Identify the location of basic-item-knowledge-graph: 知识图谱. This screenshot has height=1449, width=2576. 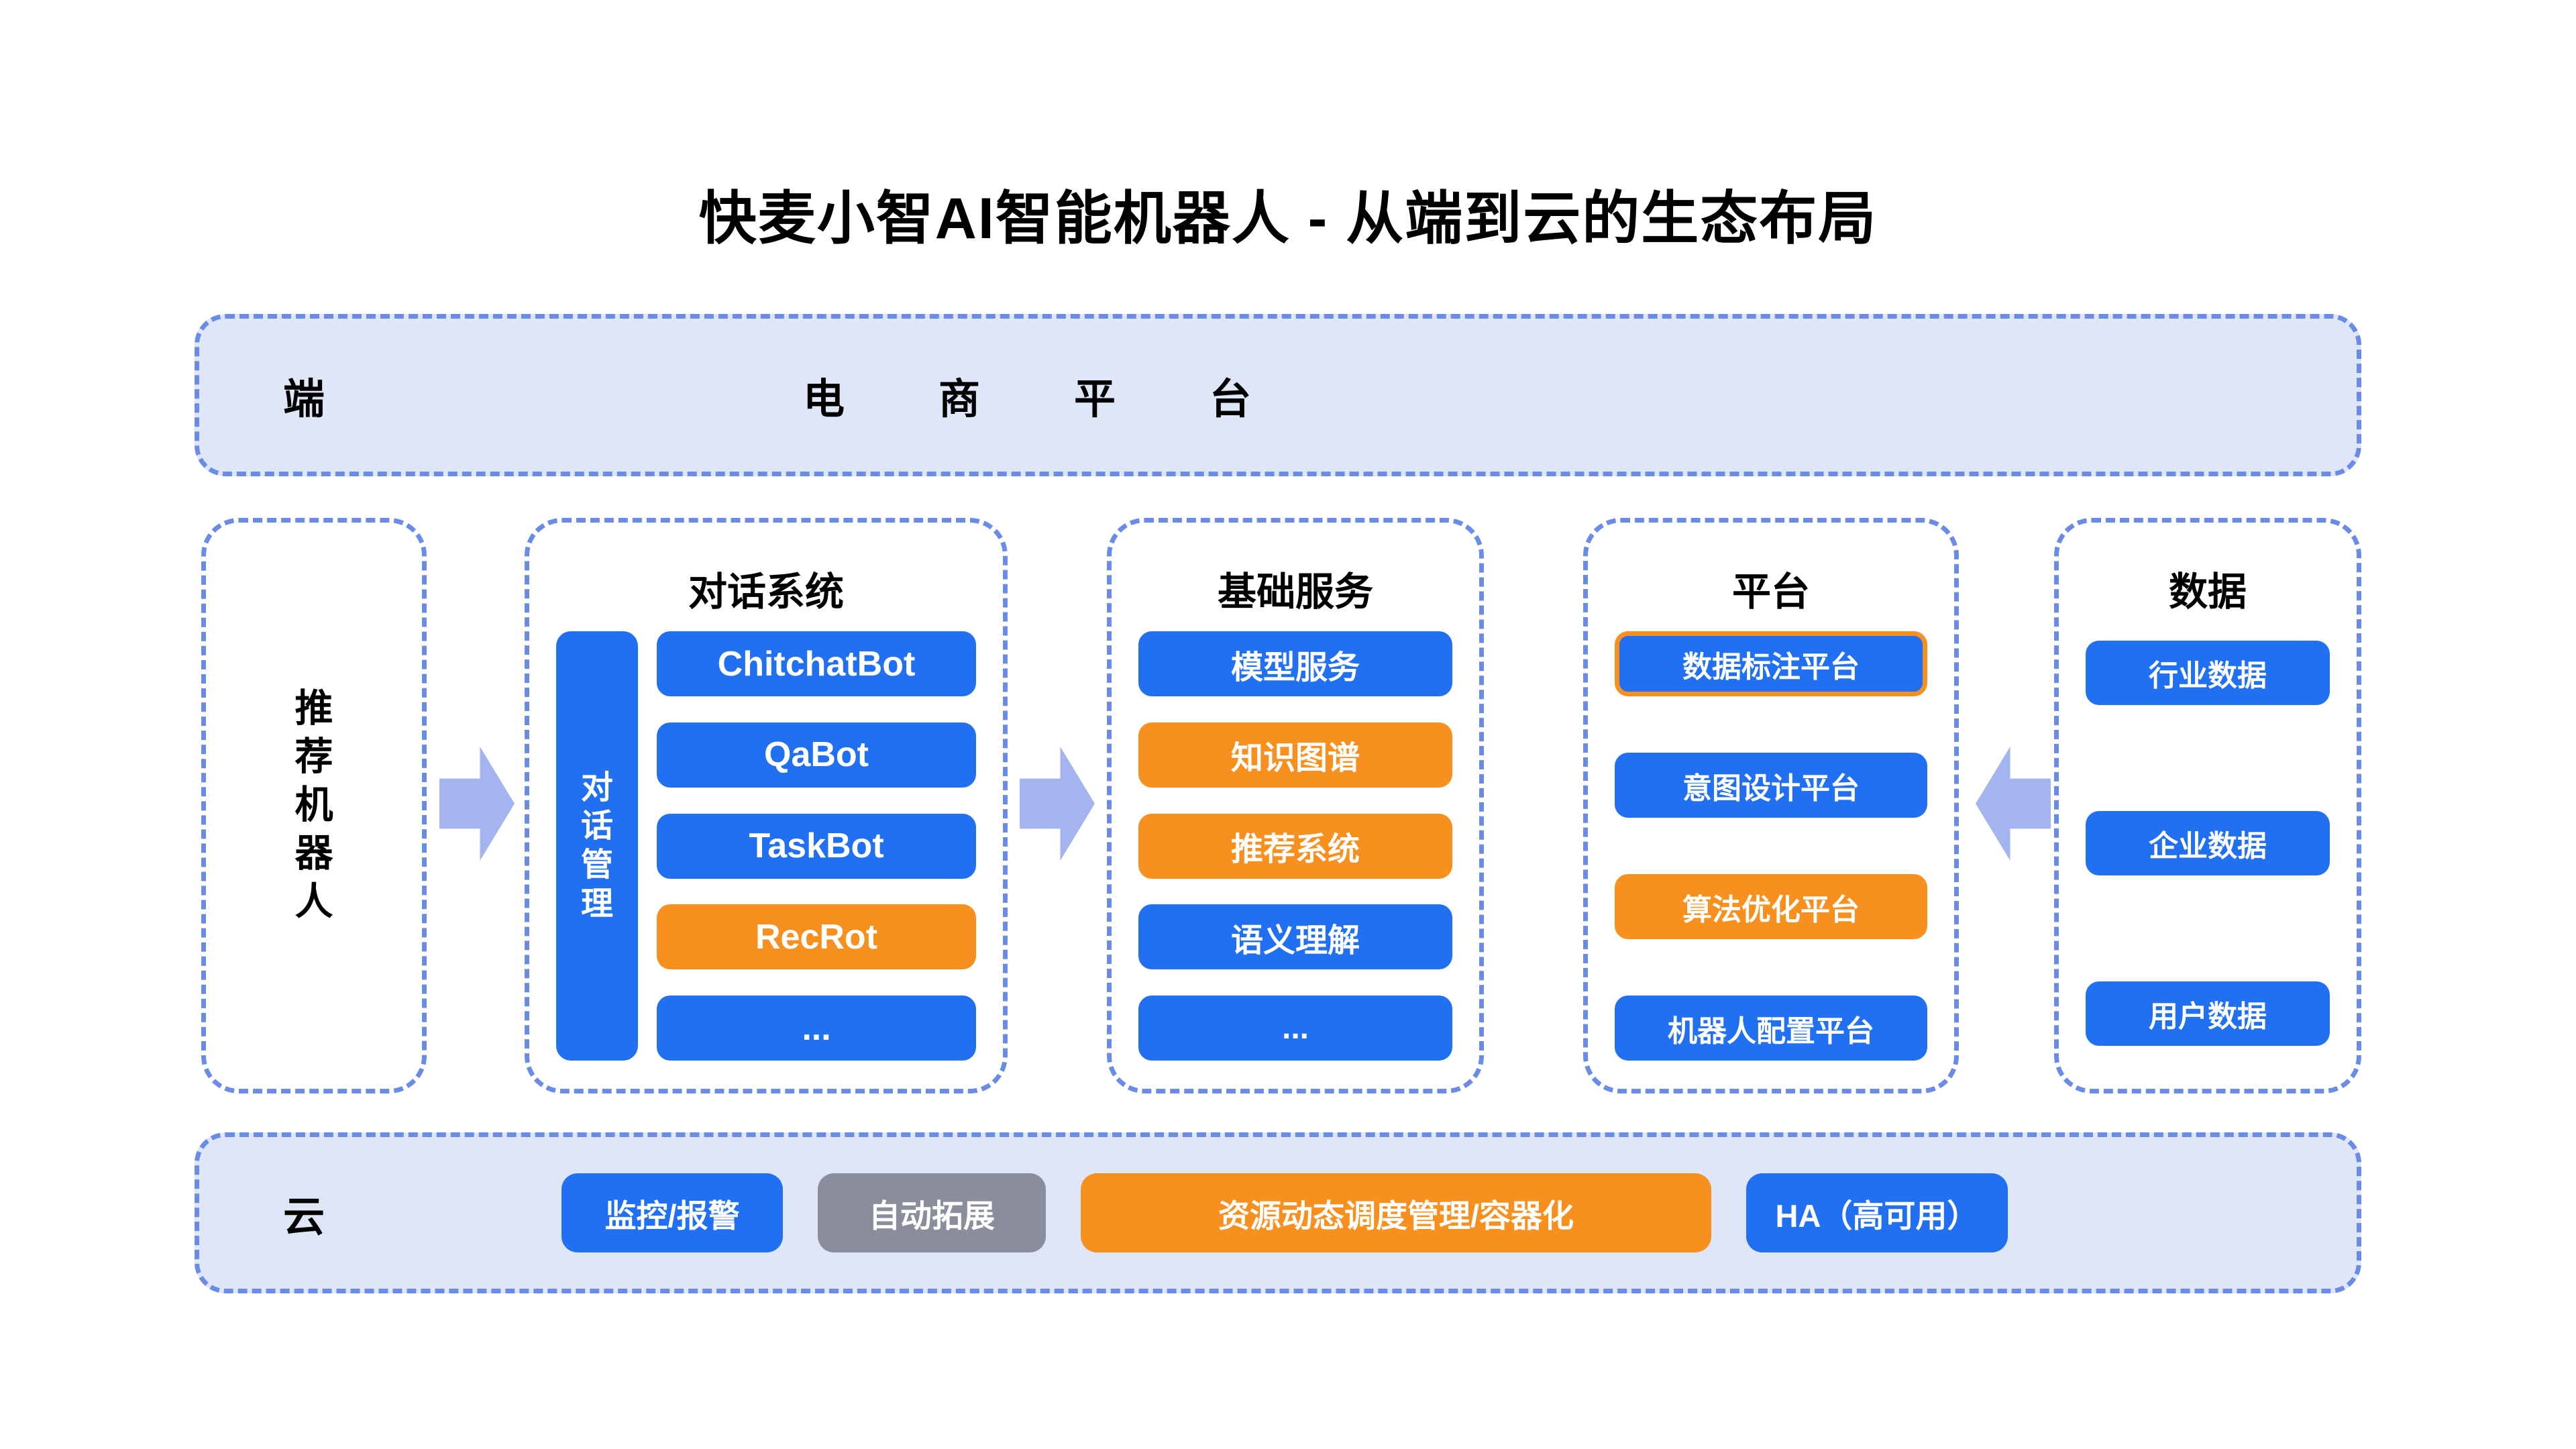
(1295, 755).